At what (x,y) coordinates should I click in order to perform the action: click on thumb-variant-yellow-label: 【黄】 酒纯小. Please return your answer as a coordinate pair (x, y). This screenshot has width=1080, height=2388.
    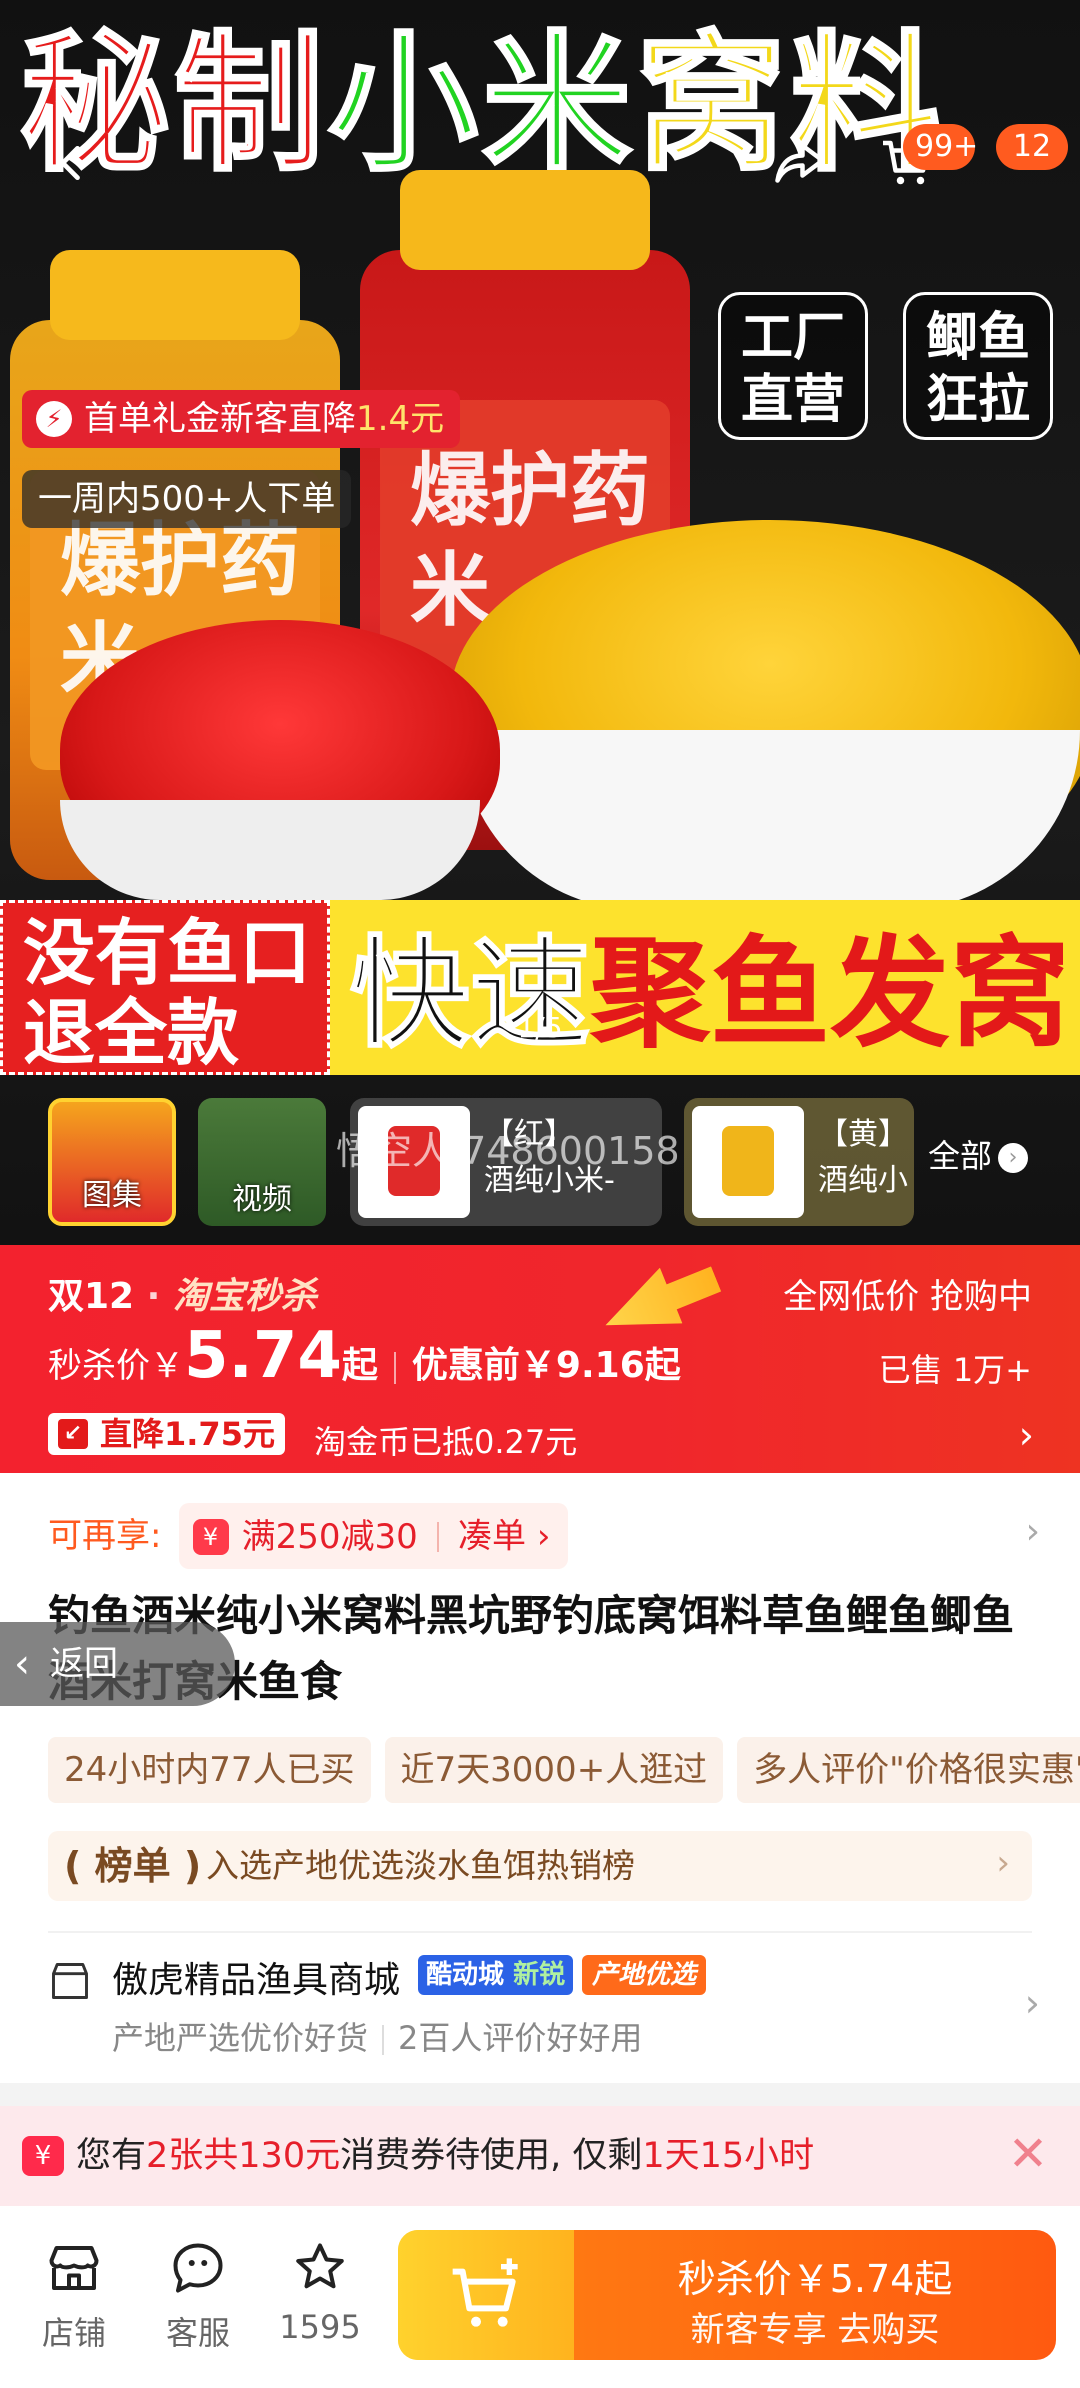
    Looking at the image, I should click on (863, 1157).